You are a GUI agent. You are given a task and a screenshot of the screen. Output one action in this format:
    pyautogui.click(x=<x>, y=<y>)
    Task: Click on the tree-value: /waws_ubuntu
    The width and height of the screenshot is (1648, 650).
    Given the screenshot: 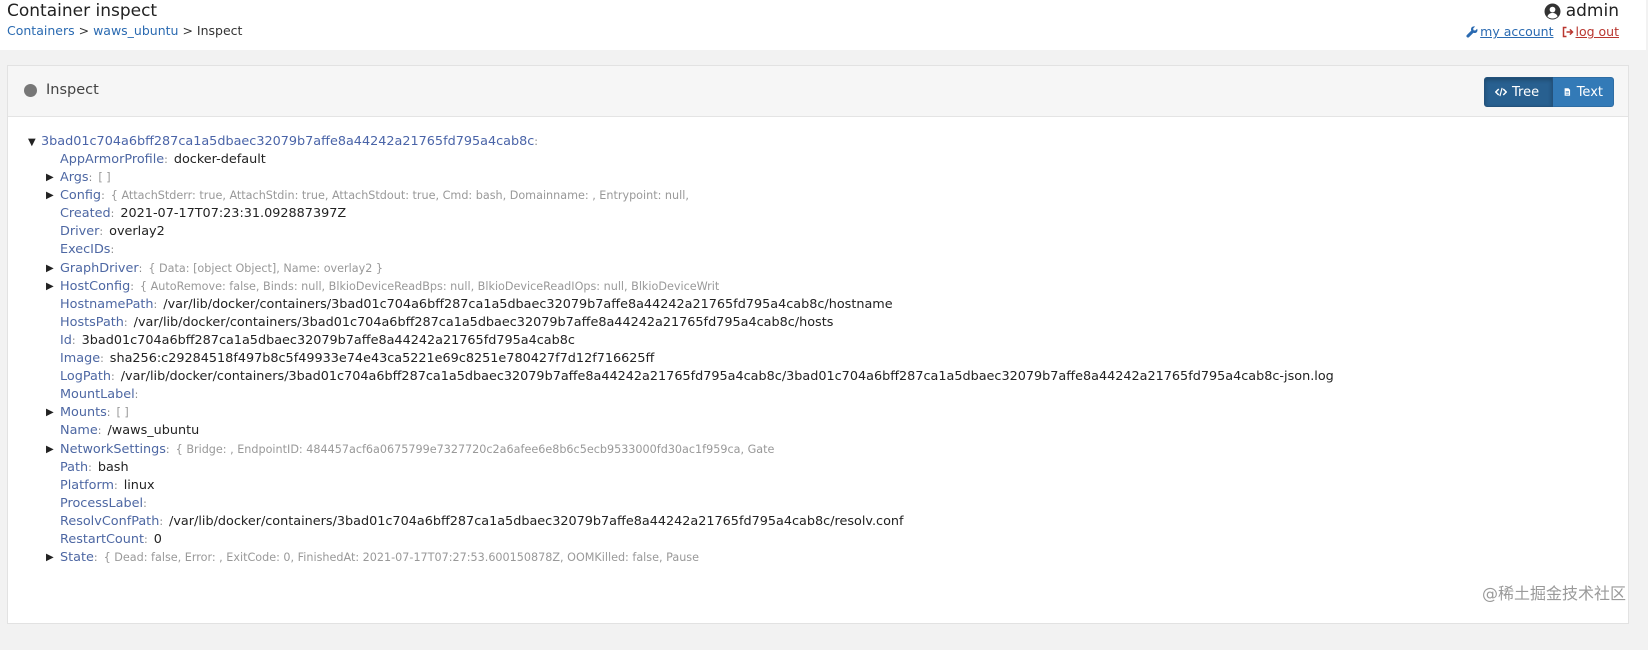 What is the action you would take?
    pyautogui.click(x=153, y=431)
    